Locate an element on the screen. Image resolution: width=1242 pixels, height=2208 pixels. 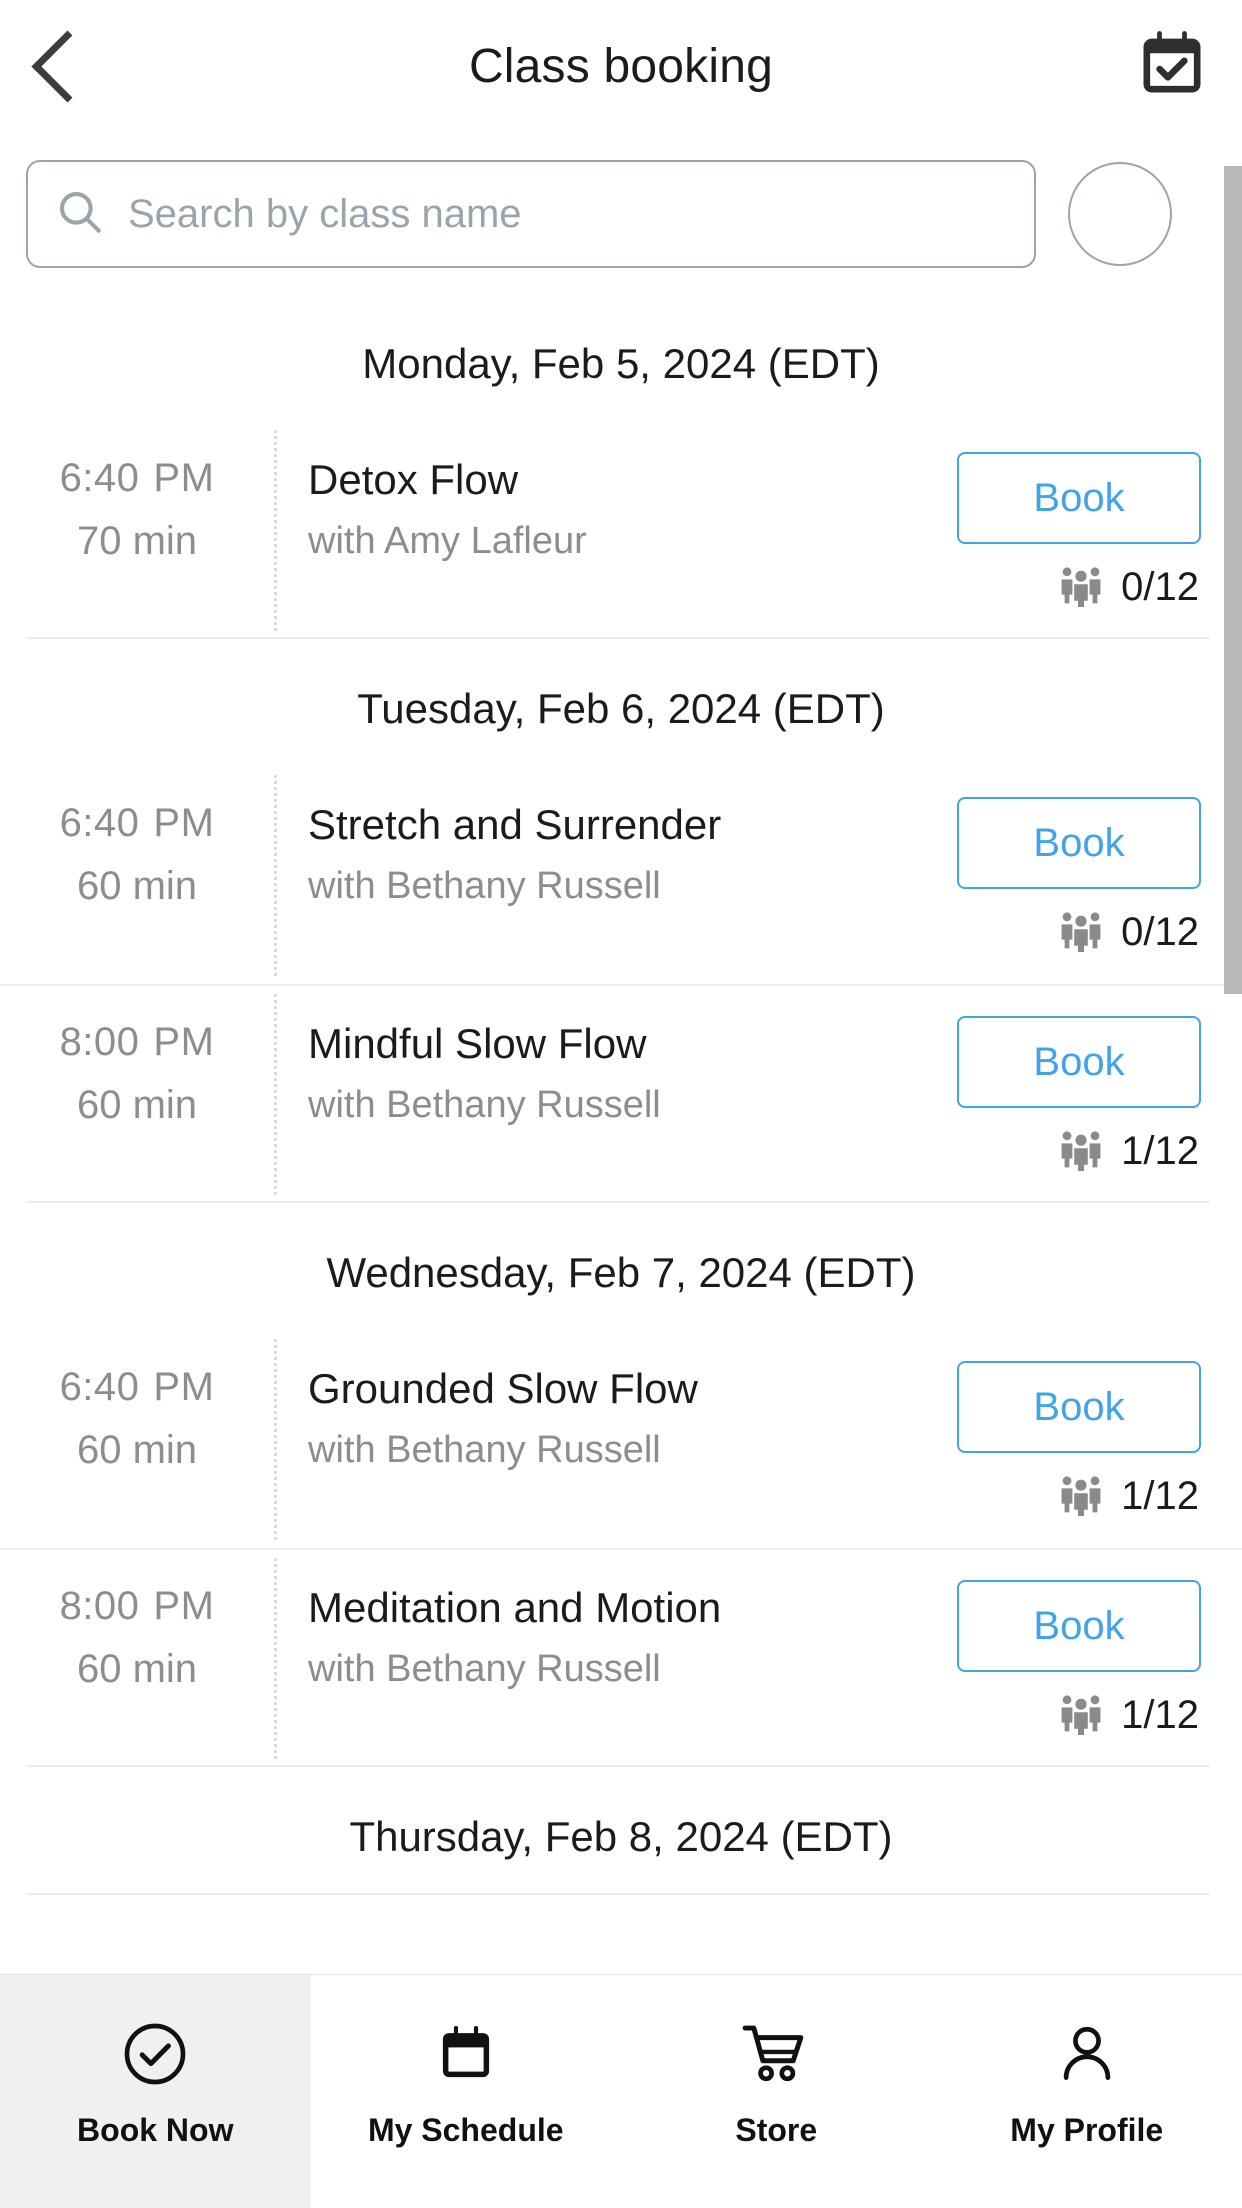
class-info-column: Grounded Slow Flow with Bethany Russell is located at coordinates (609, 1416).